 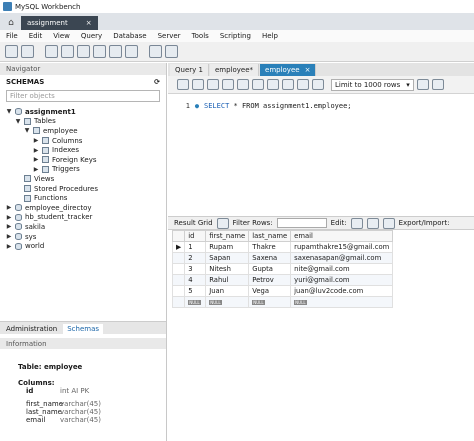 What do you see at coordinates (288, 70) in the screenshot?
I see `tab-employee: employee ×` at bounding box center [288, 70].